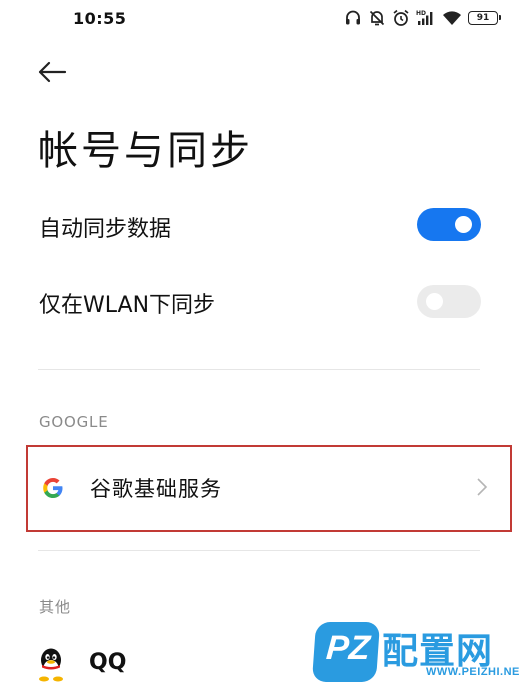 This screenshot has width=520, height=685. I want to click on google-section-header: GOOGLE, so click(74, 422).